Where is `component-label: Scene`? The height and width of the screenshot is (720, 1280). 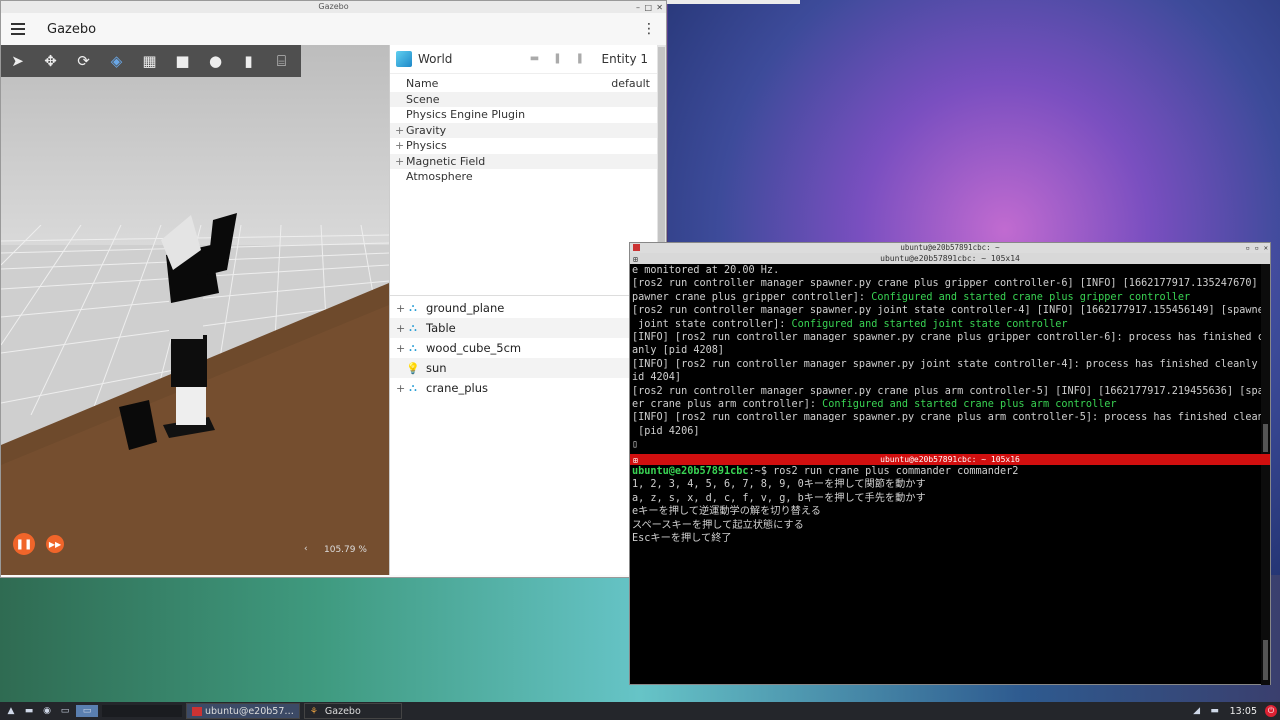
component-label: Scene is located at coordinates (423, 99).